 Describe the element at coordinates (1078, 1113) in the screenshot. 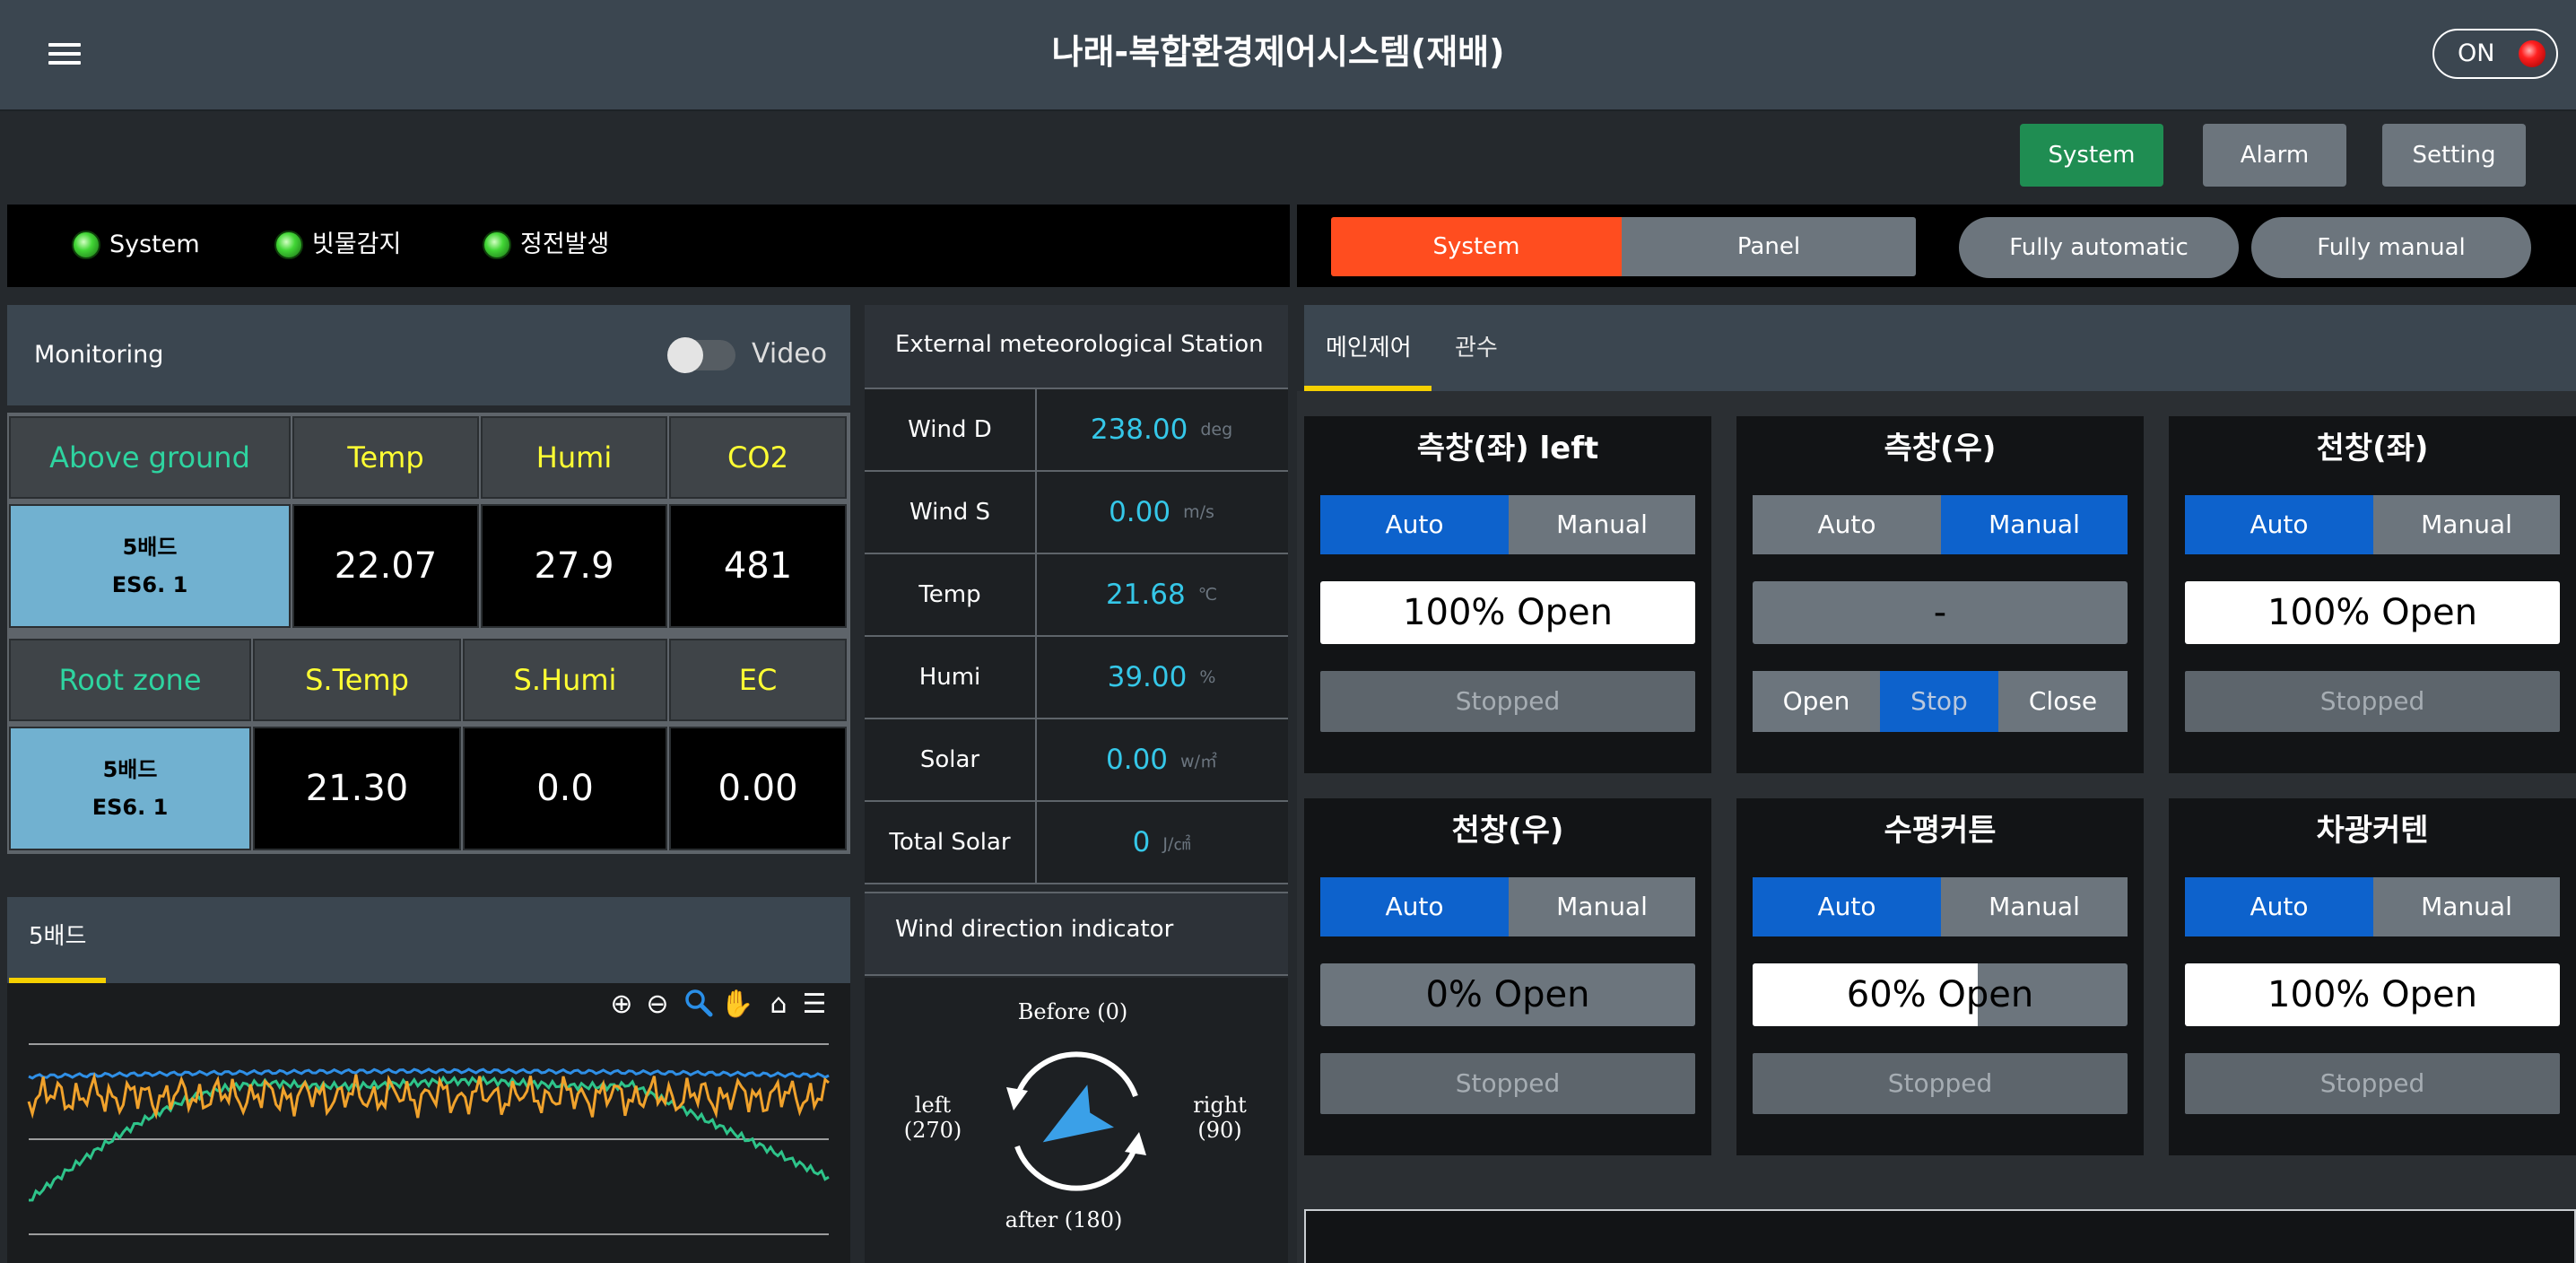

I see `wind-arrow-icon` at that location.